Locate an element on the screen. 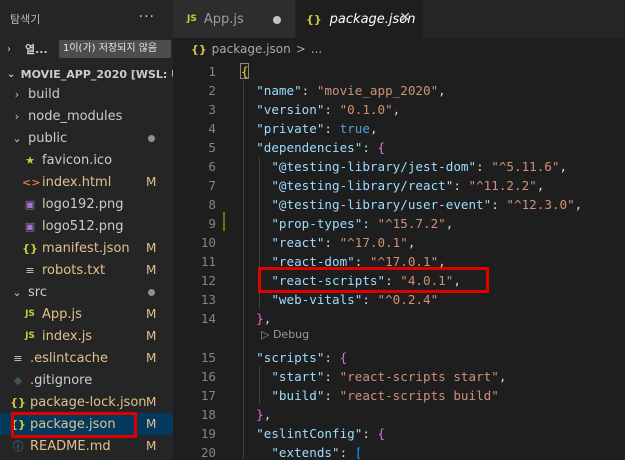 The height and width of the screenshot is (460, 625). tree-folder: › node_modules is located at coordinates (86, 116).